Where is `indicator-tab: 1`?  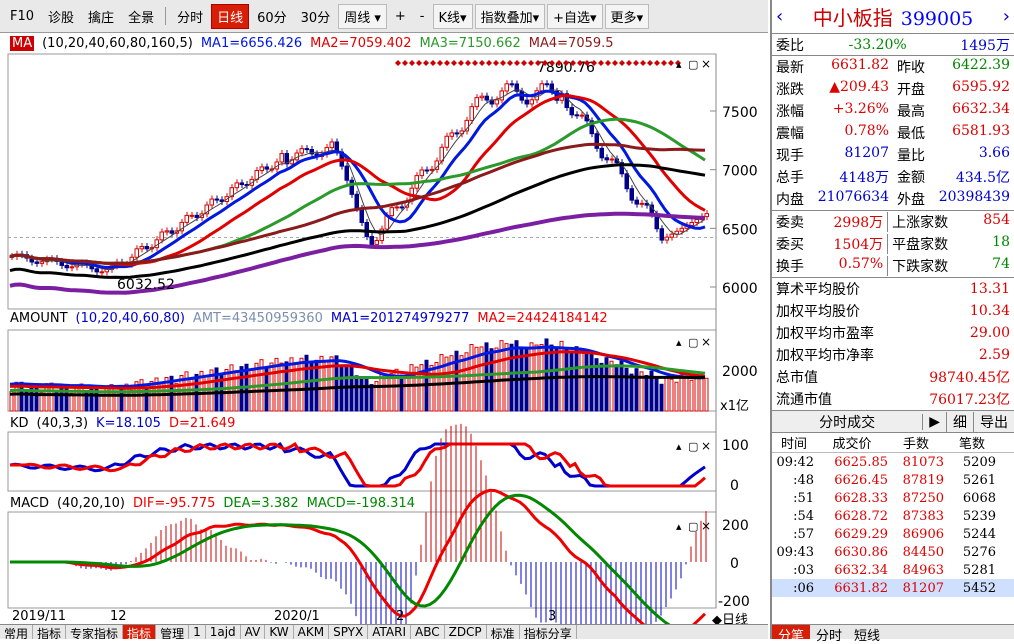
indicator-tab: 1 is located at coordinates (197, 632).